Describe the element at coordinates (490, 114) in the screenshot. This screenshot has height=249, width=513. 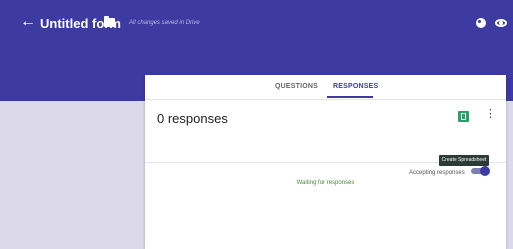
I see `more-options-icon: ⋮` at that location.